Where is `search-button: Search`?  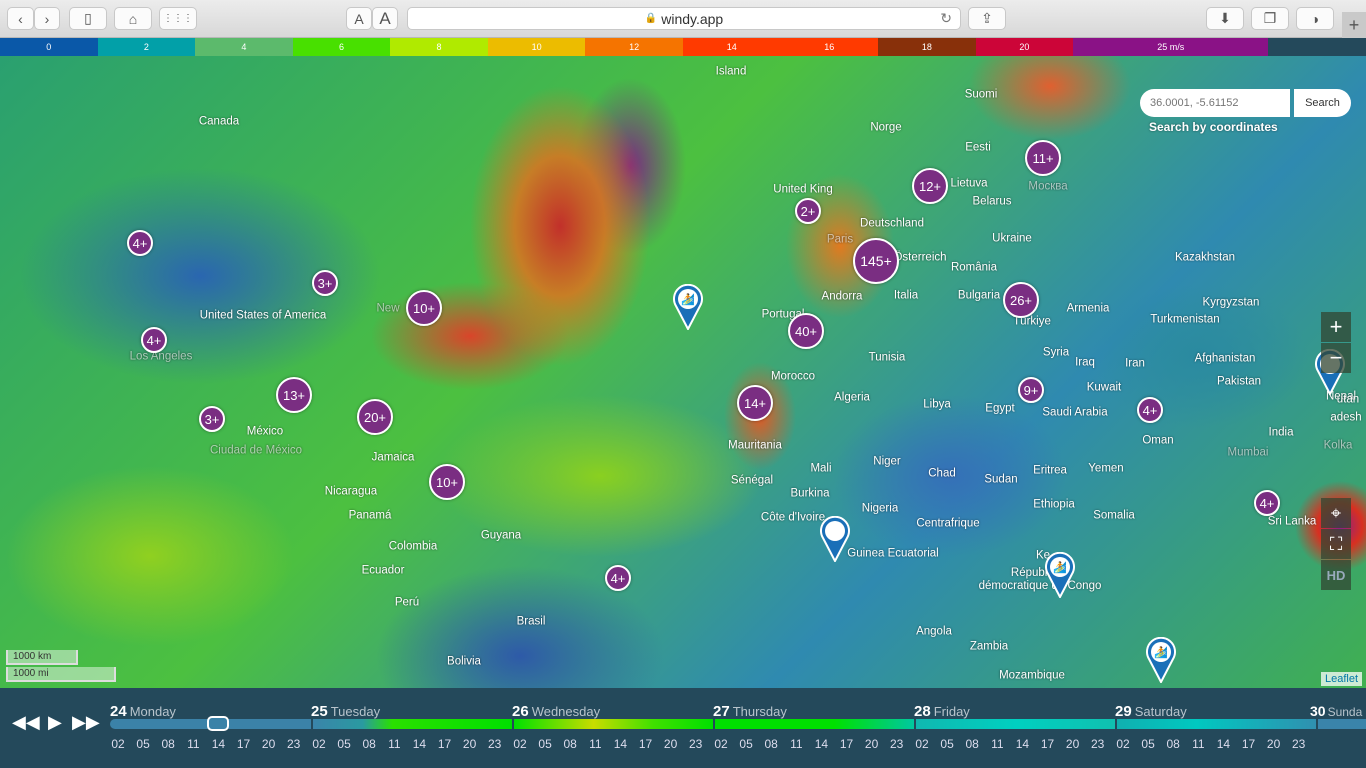 search-button: Search is located at coordinates (1322, 103).